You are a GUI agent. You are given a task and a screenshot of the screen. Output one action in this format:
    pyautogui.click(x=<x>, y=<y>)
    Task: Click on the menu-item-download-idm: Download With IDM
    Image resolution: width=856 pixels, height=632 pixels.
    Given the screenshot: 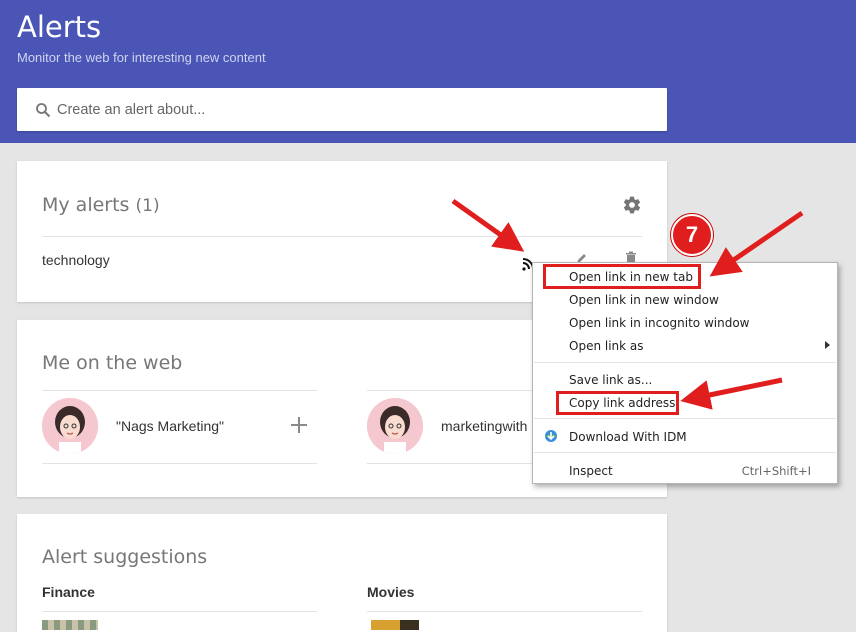 What is the action you would take?
    pyautogui.click(x=628, y=437)
    